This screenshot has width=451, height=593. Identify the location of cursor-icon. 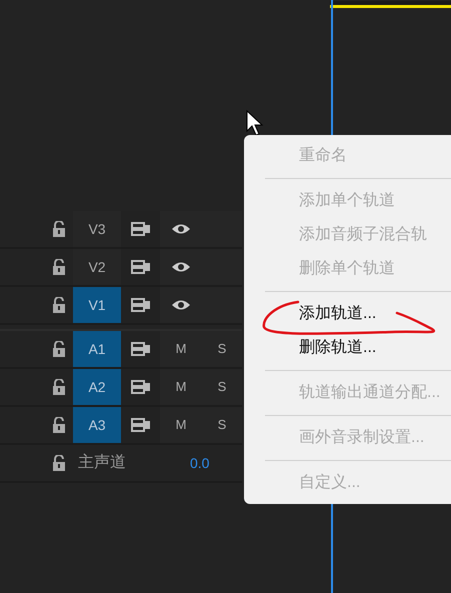
(255, 123).